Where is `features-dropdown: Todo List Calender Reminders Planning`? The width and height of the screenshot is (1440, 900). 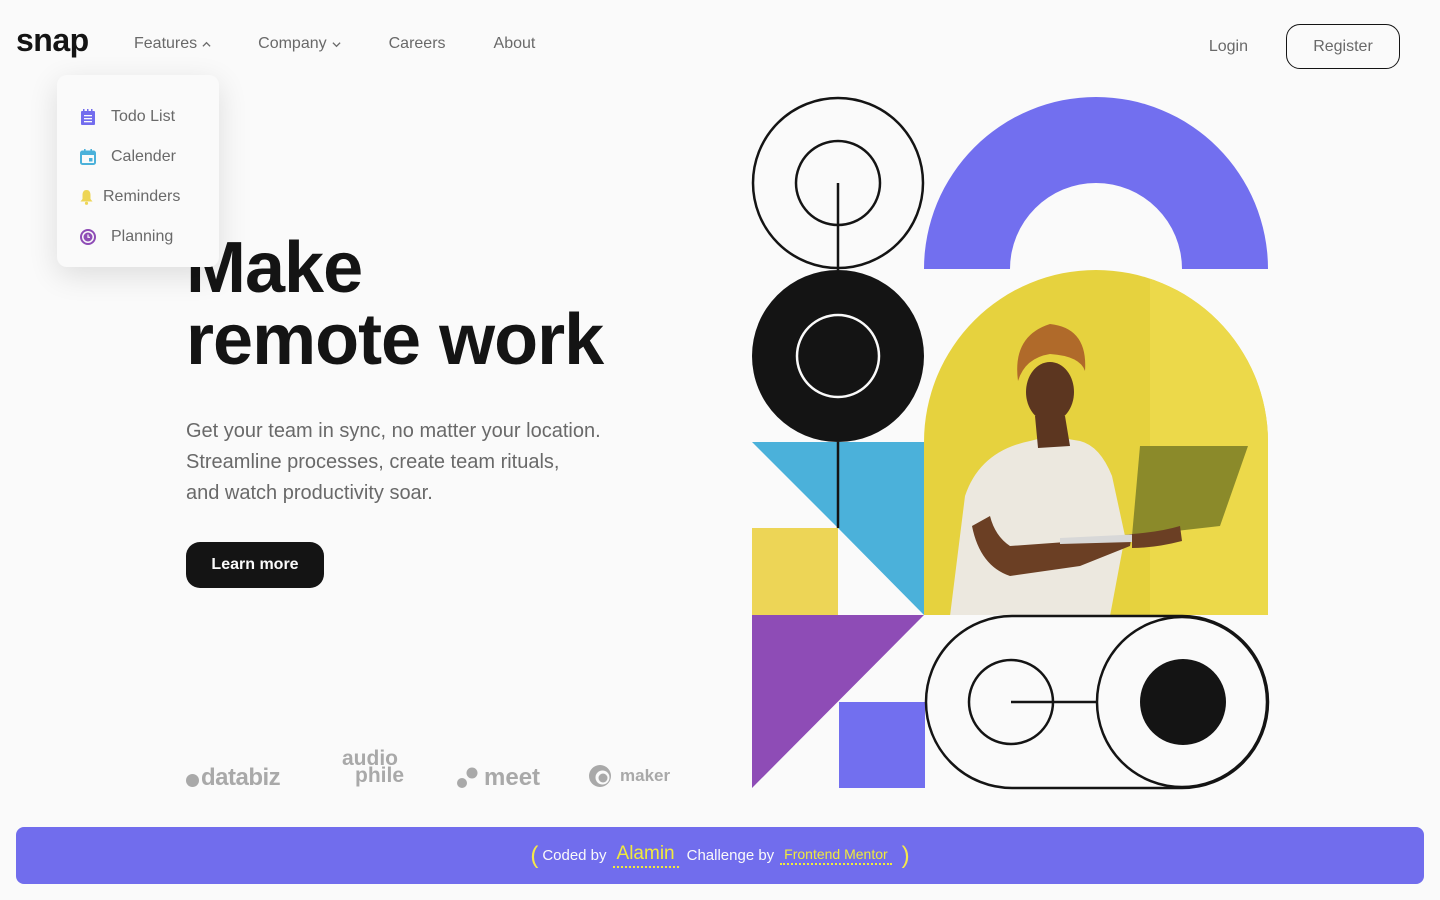 features-dropdown: Todo List Calender Reminders Planning is located at coordinates (138, 171).